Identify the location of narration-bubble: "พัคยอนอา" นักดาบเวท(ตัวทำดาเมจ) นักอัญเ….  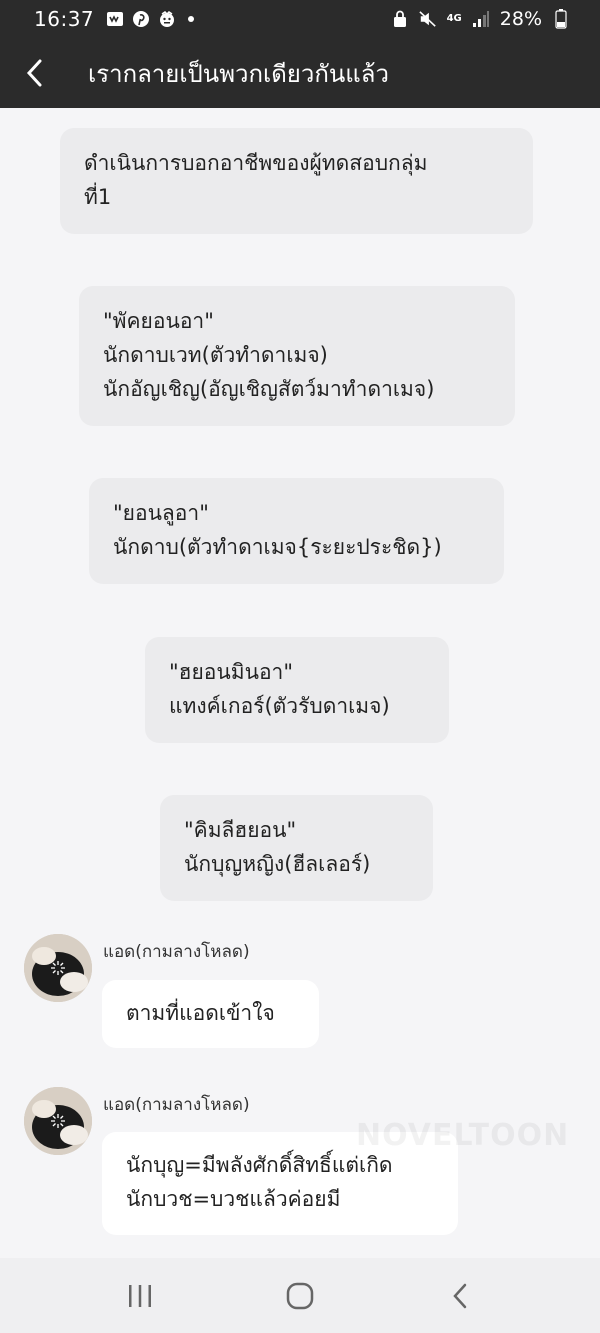
(297, 356).